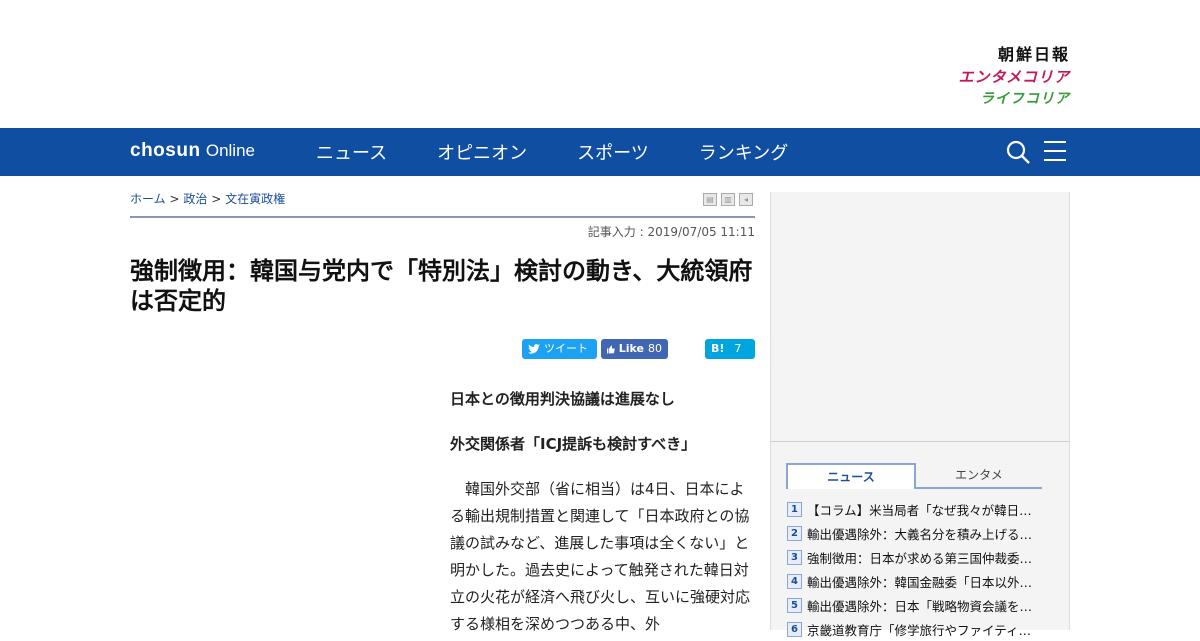 This screenshot has width=1200, height=641. I want to click on breadcrumb-home: ホーム, so click(148, 199).